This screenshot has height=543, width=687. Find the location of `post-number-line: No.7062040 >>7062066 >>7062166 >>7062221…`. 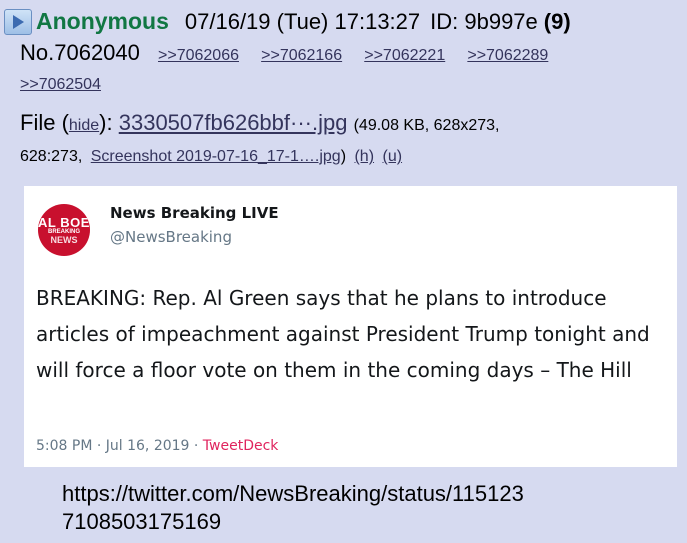

post-number-line: No.7062040 >>7062066 >>7062166 >>7062221… is located at coordinates (292, 53).